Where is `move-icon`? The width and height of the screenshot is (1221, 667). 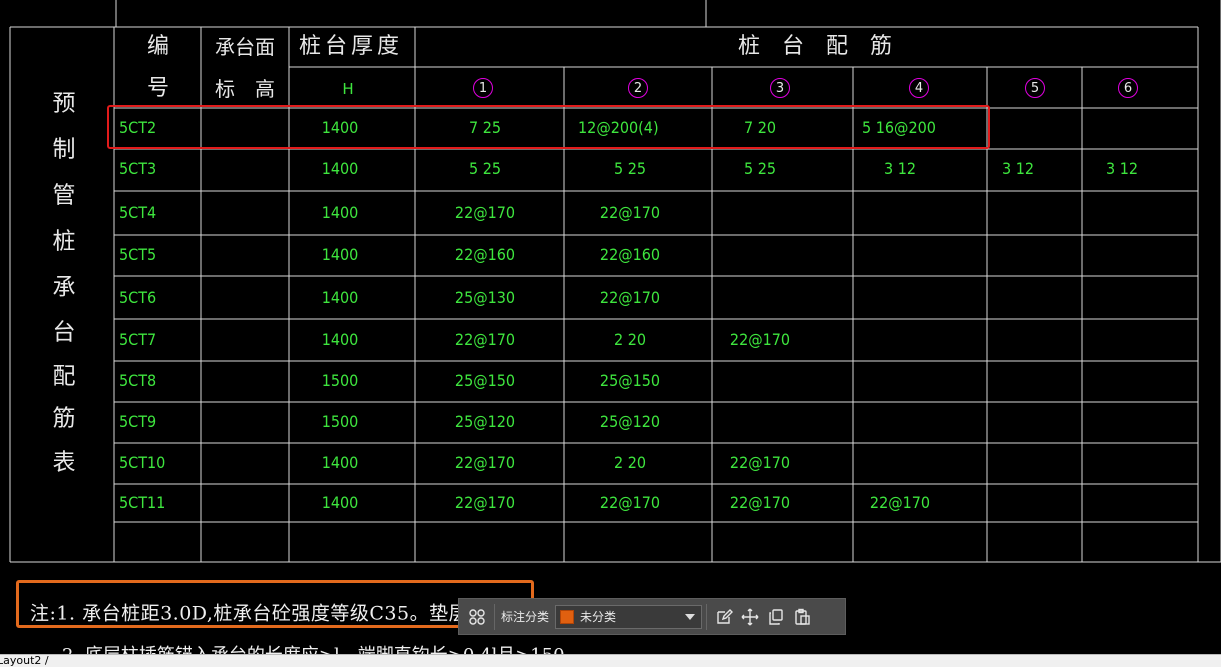 move-icon is located at coordinates (750, 617).